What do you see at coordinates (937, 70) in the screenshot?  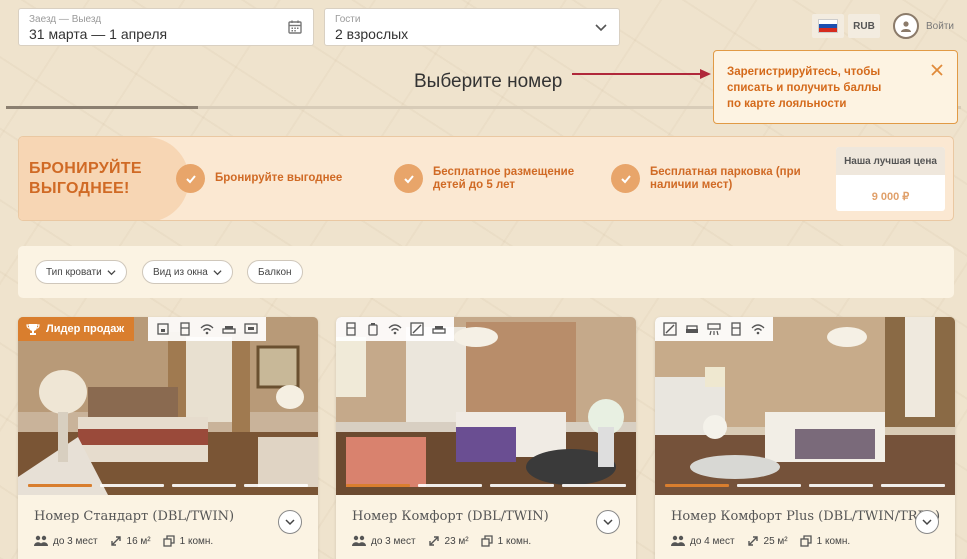 I see `close-icon` at bounding box center [937, 70].